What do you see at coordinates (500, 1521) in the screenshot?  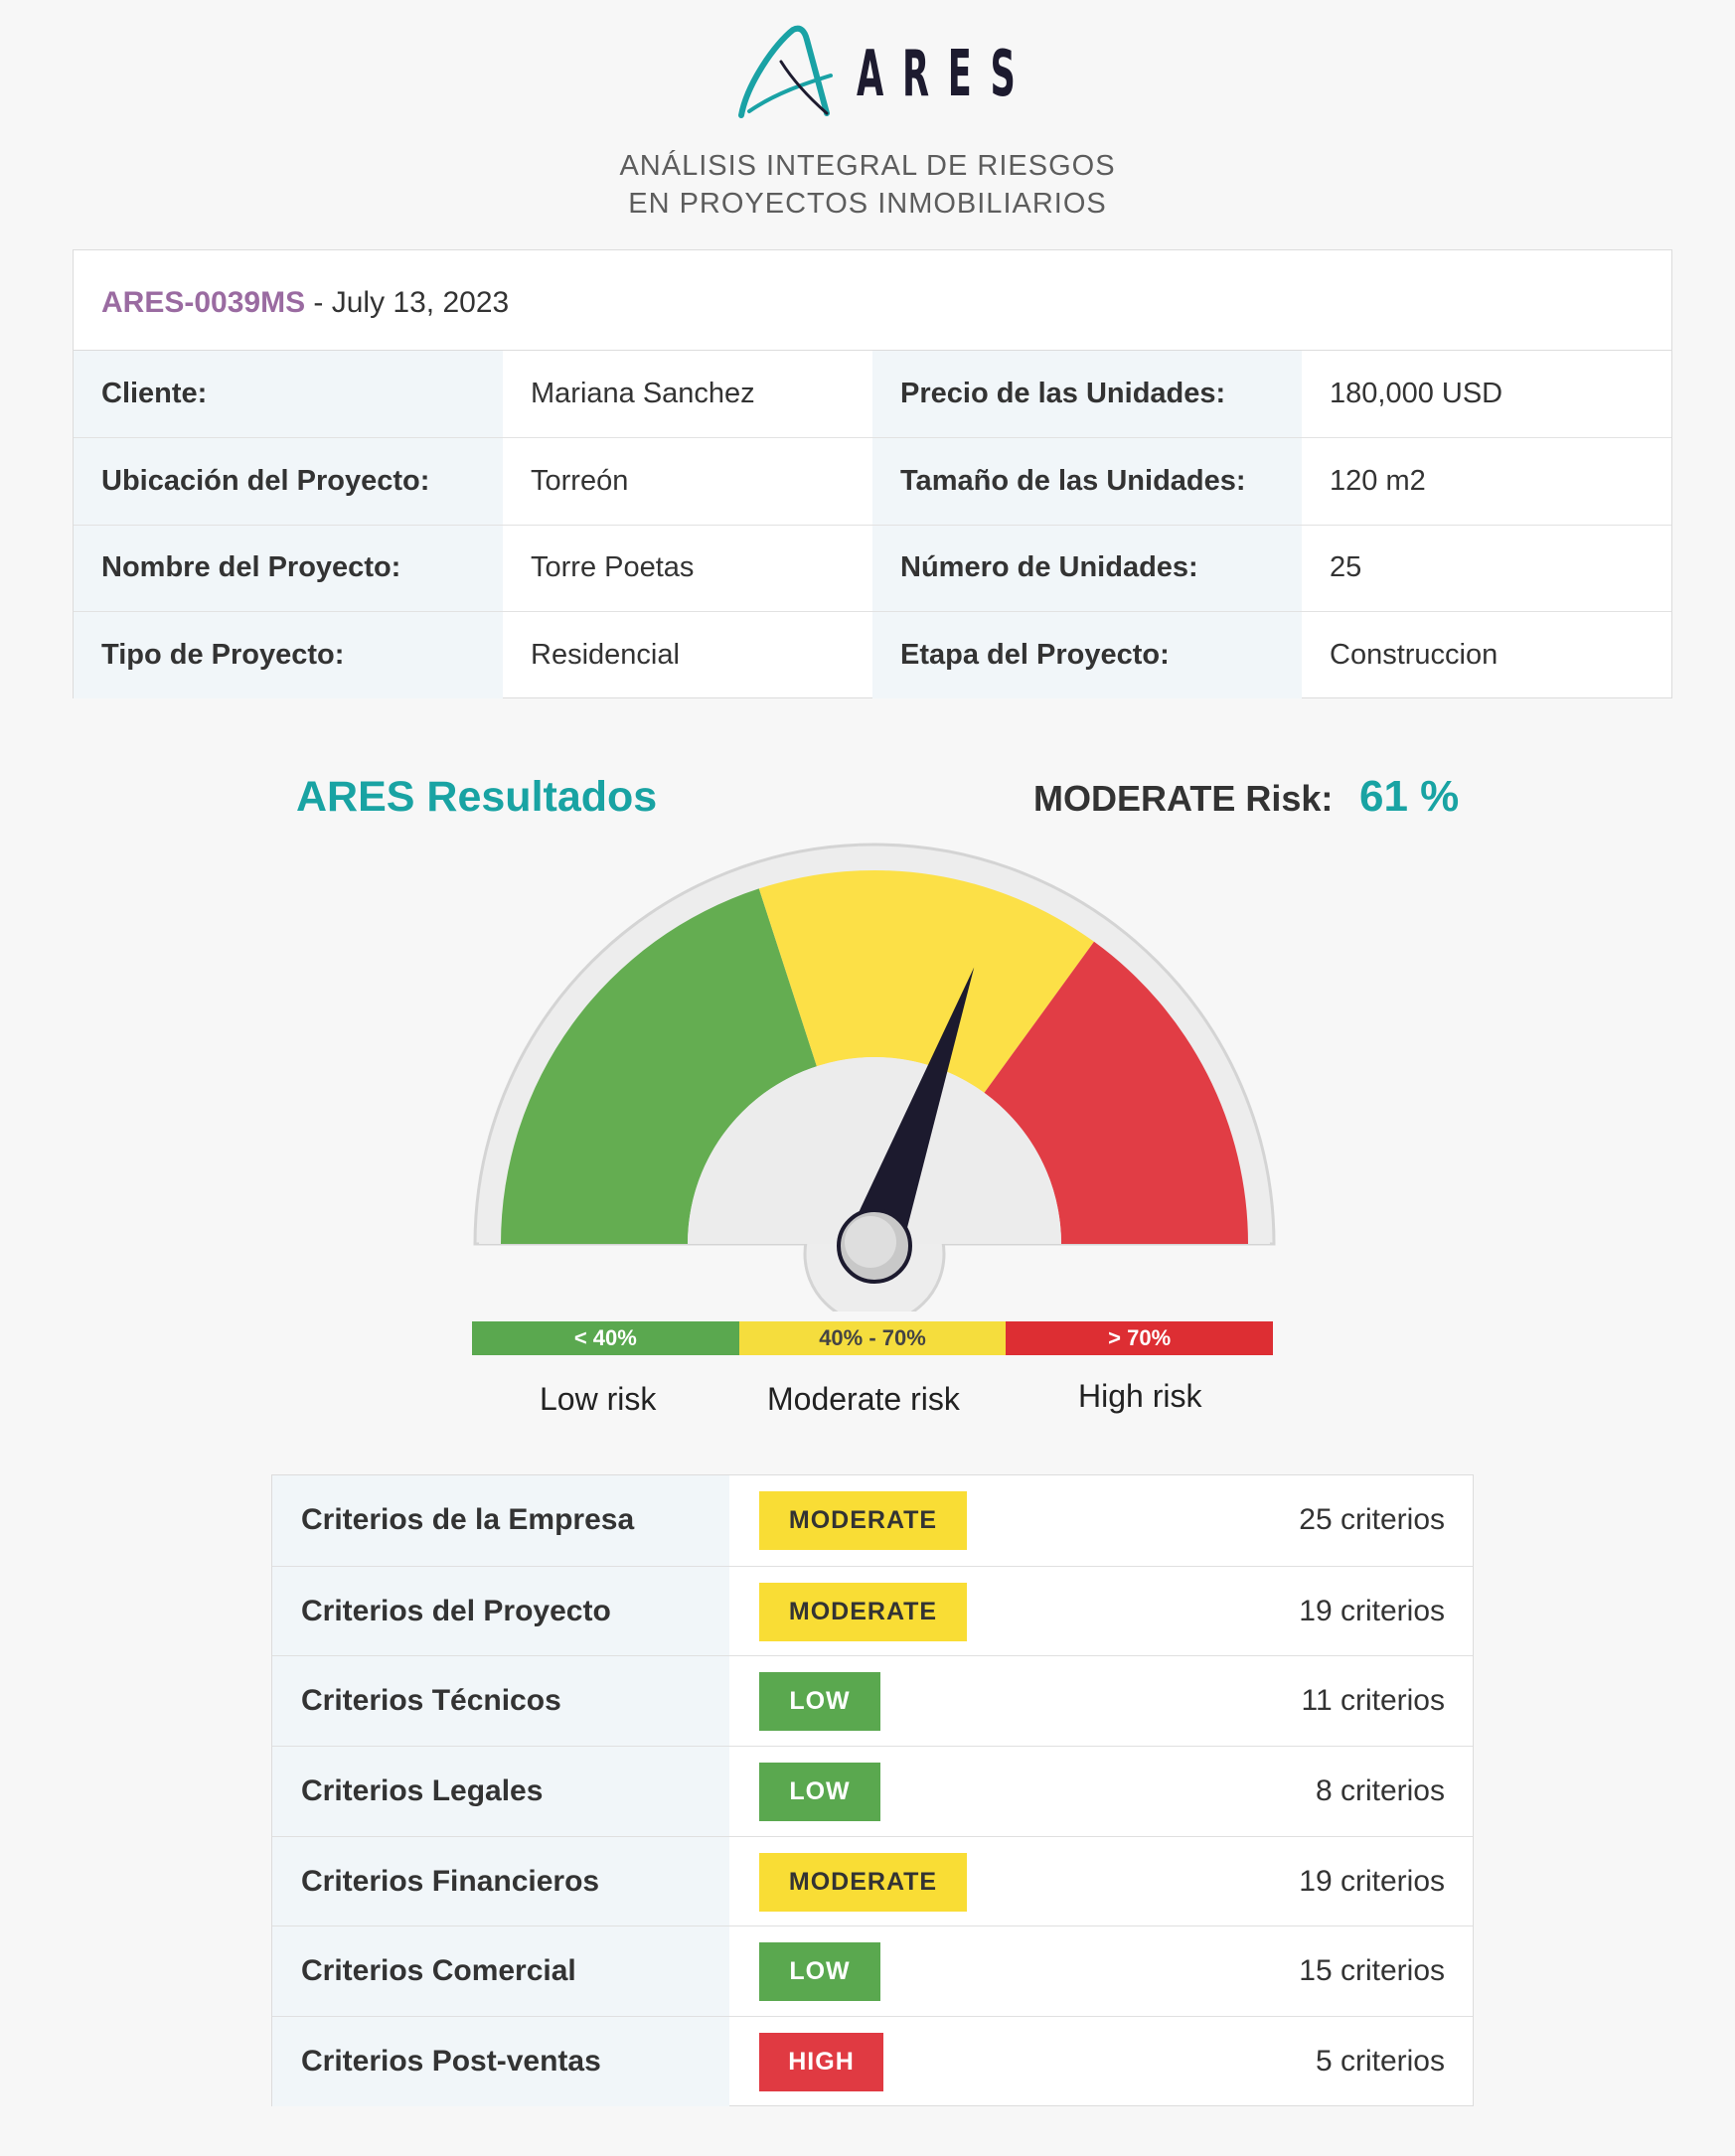 I see `criteria-name: Criterios de la Empresa` at bounding box center [500, 1521].